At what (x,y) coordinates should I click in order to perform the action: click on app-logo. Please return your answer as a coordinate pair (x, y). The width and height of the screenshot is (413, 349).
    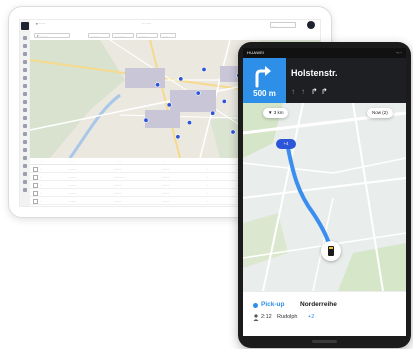
    Looking at the image, I should click on (25, 26).